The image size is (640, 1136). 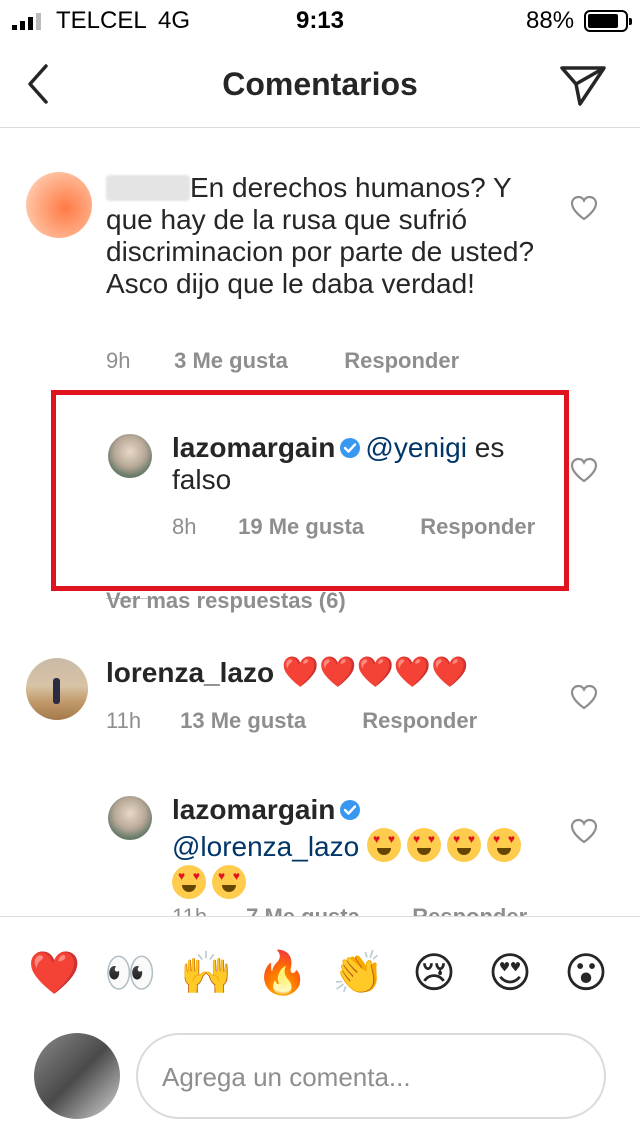 What do you see at coordinates (583, 85) in the screenshot?
I see `paper-plane-icon` at bounding box center [583, 85].